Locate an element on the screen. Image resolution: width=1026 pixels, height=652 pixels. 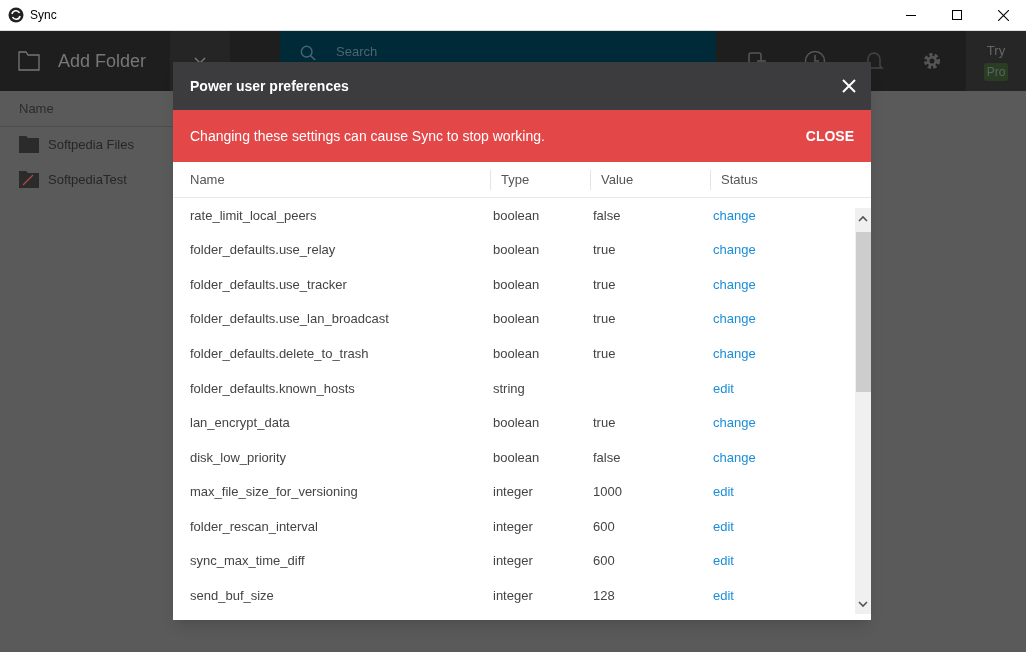
table-cell-text: folder_rescan_interval is located at coordinates (254, 526).